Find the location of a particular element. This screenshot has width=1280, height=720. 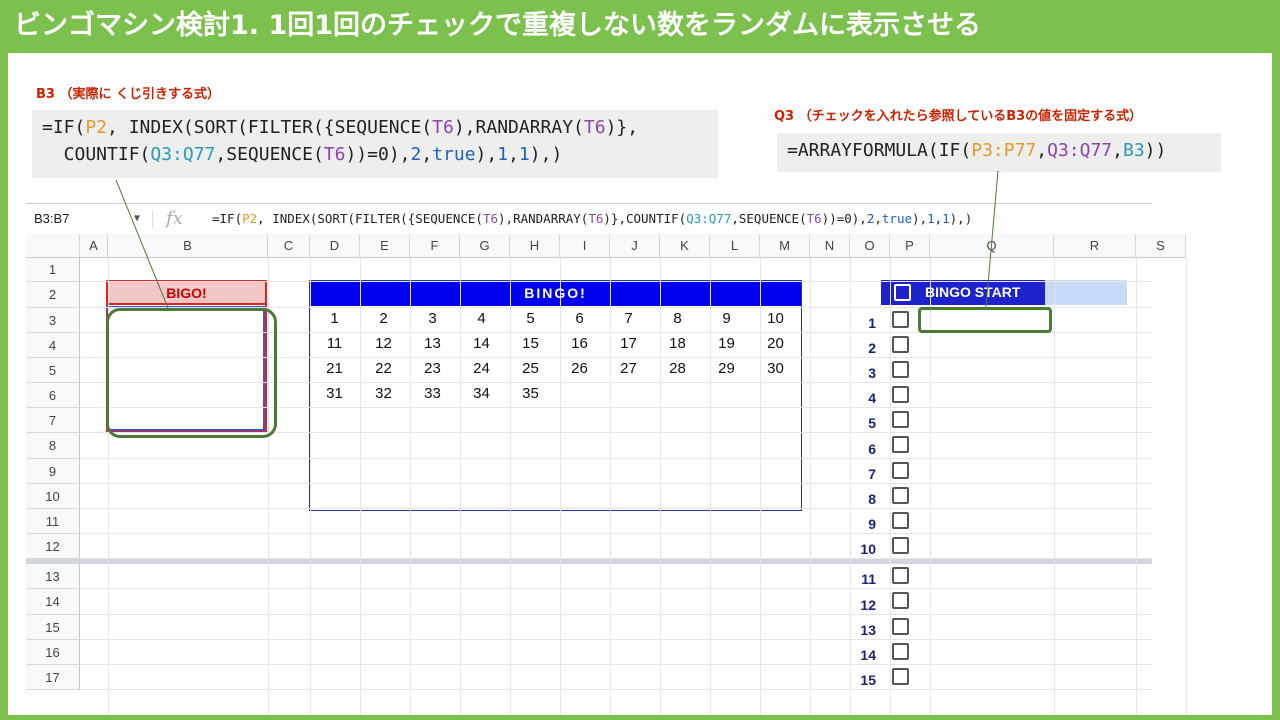

b3-leader-line is located at coordinates (142, 244).